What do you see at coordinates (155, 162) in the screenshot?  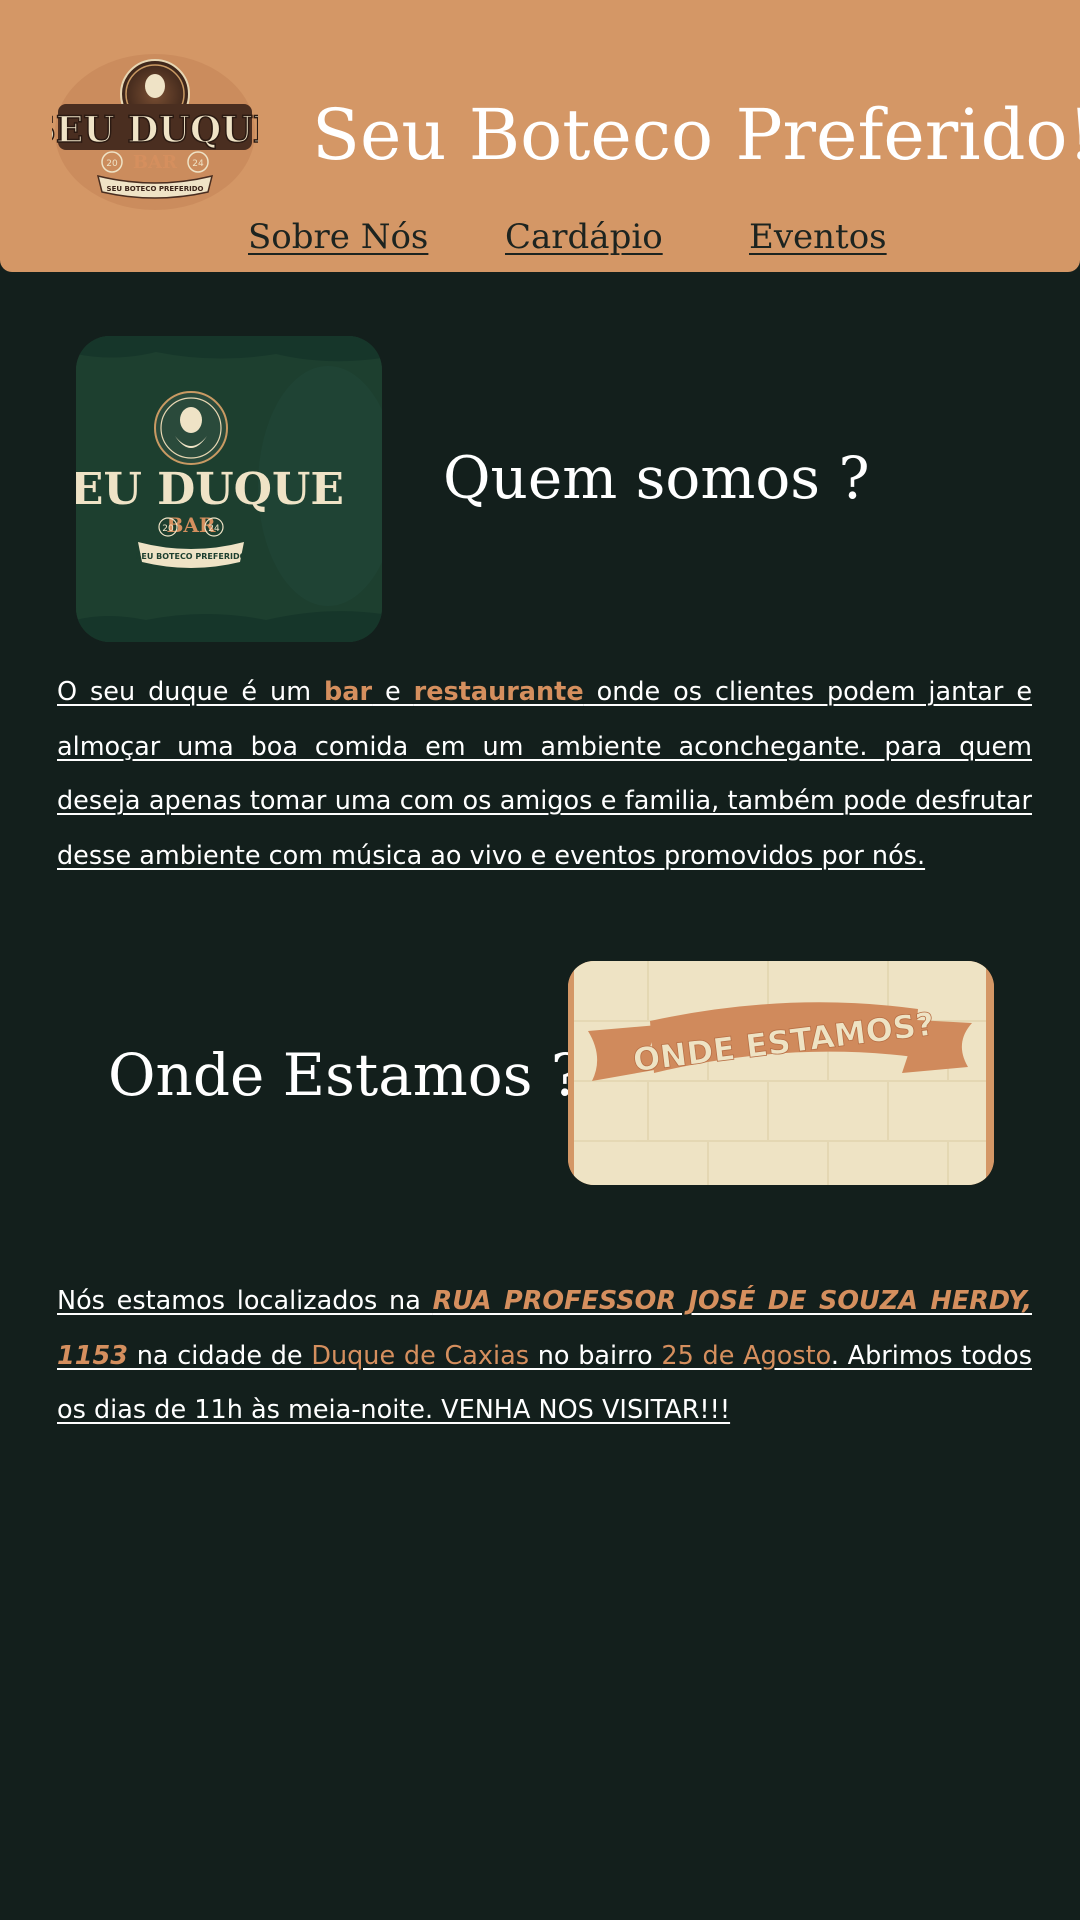 I see `svg-text: BAR` at bounding box center [155, 162].